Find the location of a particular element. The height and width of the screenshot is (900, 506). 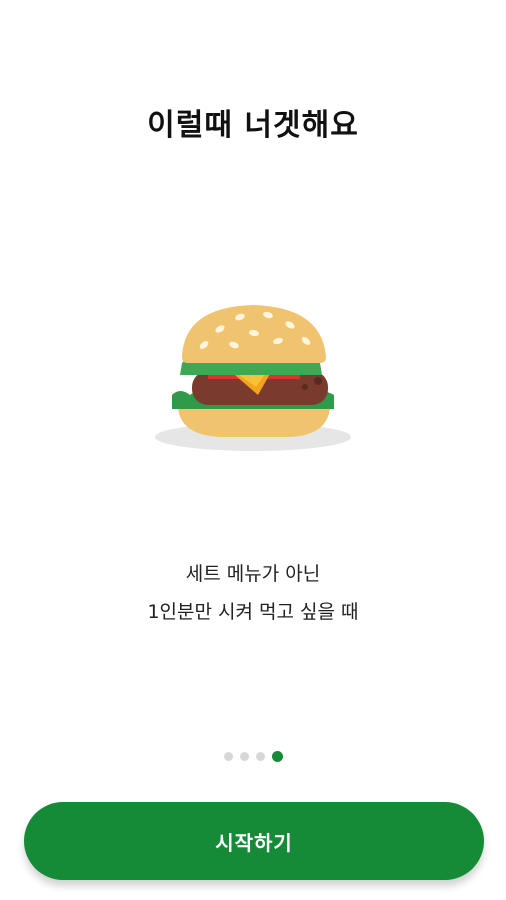

start-button-label: 시작하기 is located at coordinates (254, 842).